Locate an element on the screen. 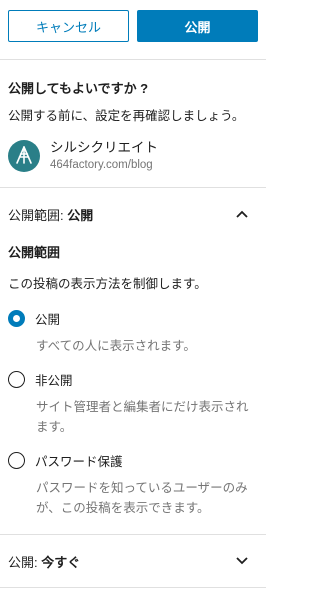 Image resolution: width=320 pixels, height=606 pixels. prepublish-header: キャンセル 公開 is located at coordinates (133, 30).